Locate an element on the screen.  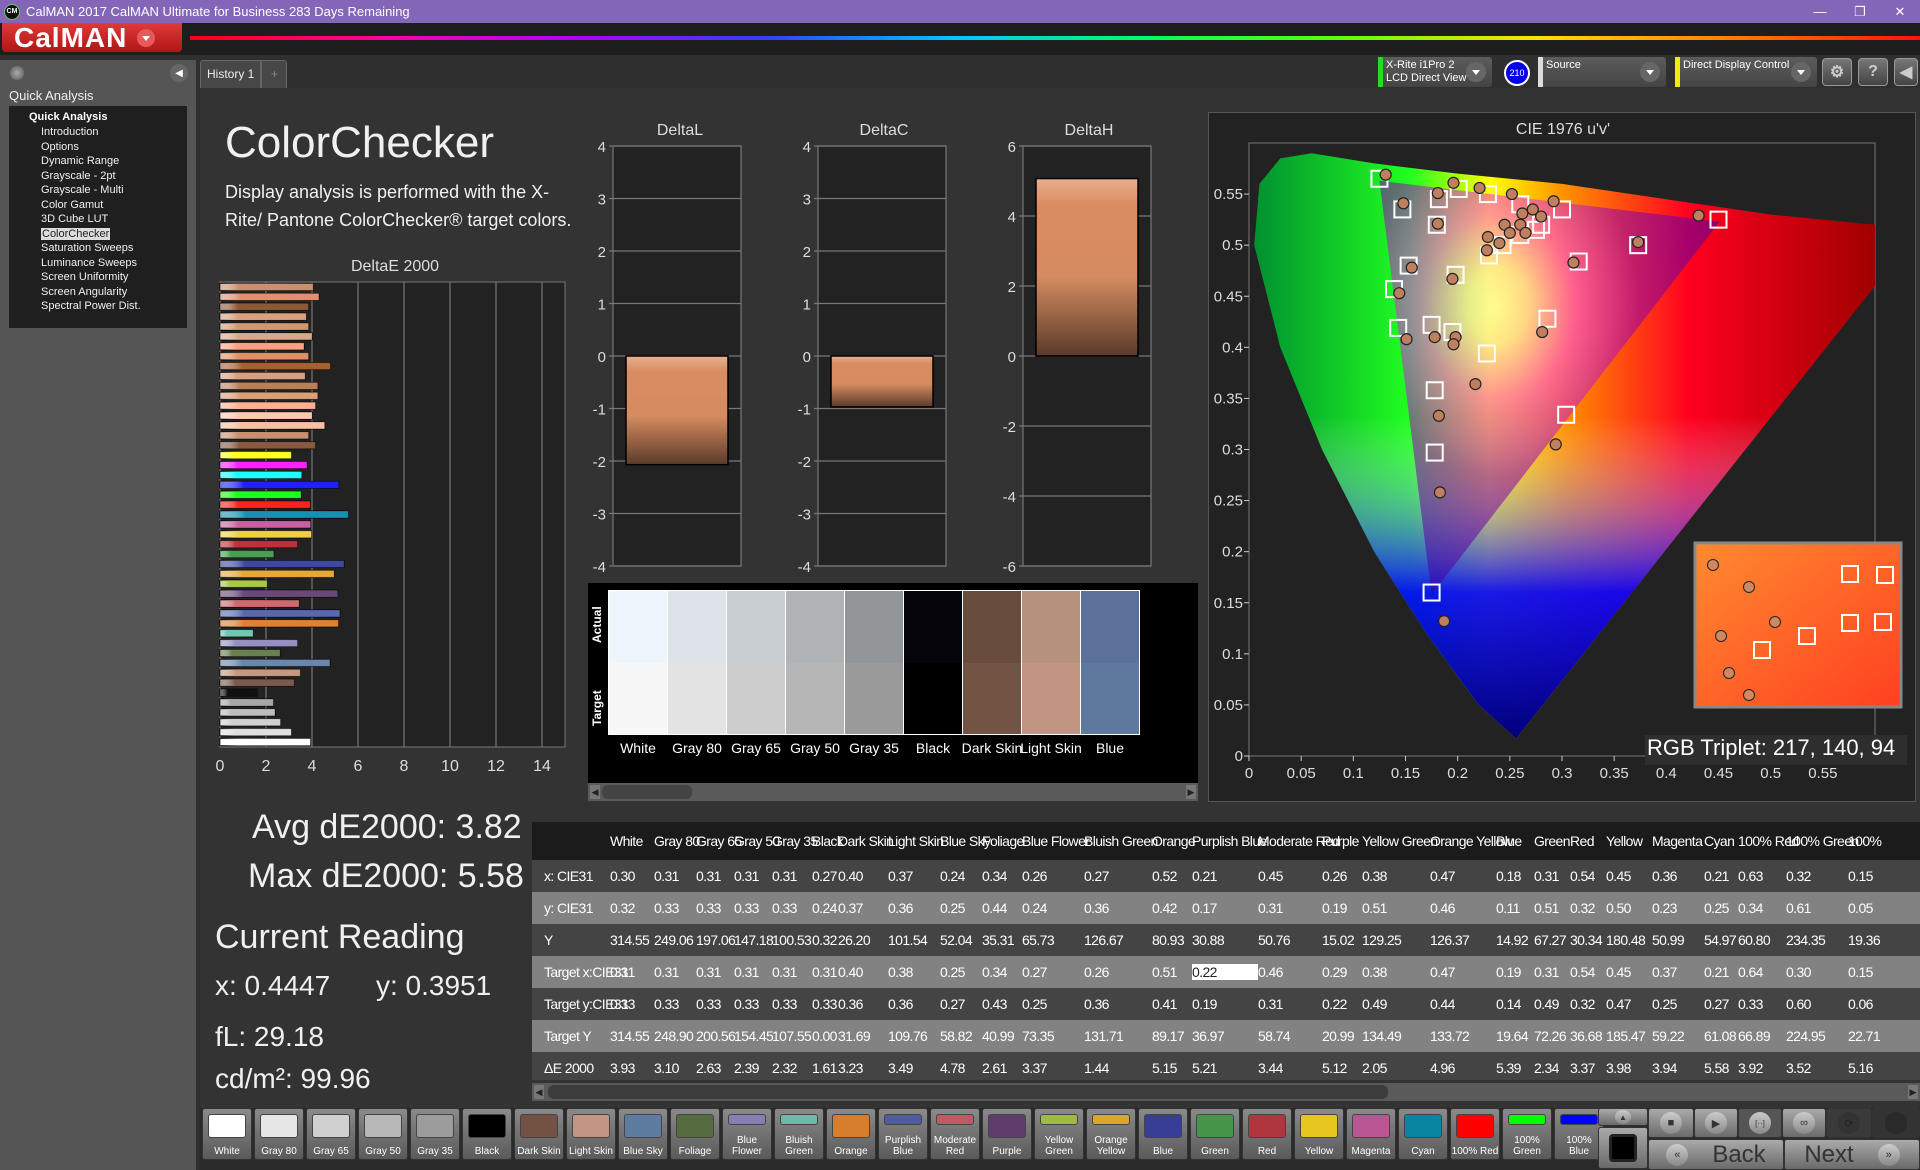
column-header: Gray 80 is located at coordinates (677, 841).